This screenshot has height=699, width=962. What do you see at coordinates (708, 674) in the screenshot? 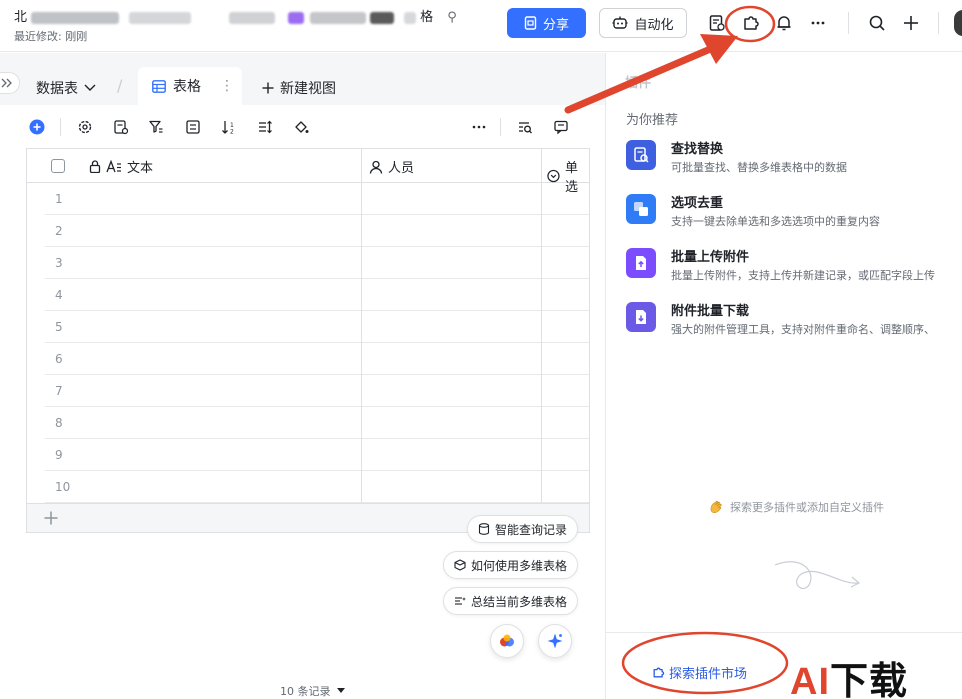
I see `market-label: 探索插件市场` at bounding box center [708, 674].